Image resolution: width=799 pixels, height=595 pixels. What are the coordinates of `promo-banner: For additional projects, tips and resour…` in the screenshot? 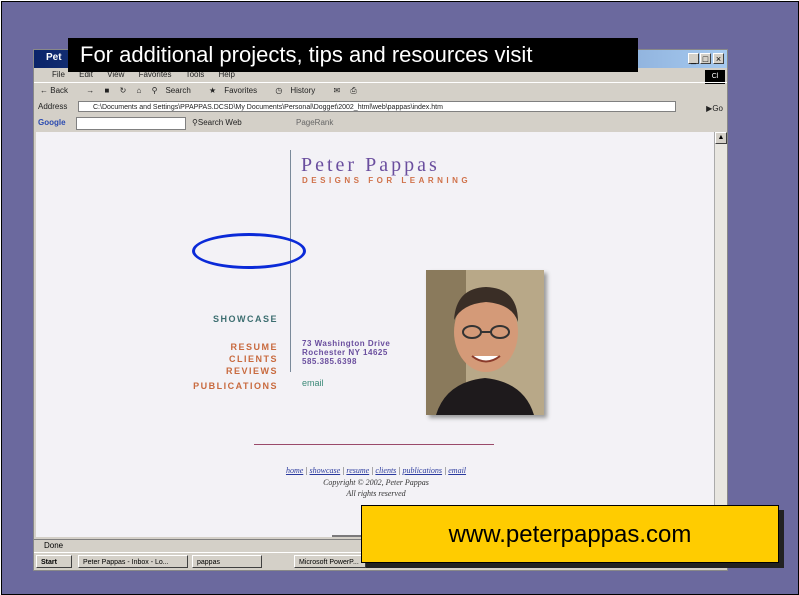 It's located at (353, 55).